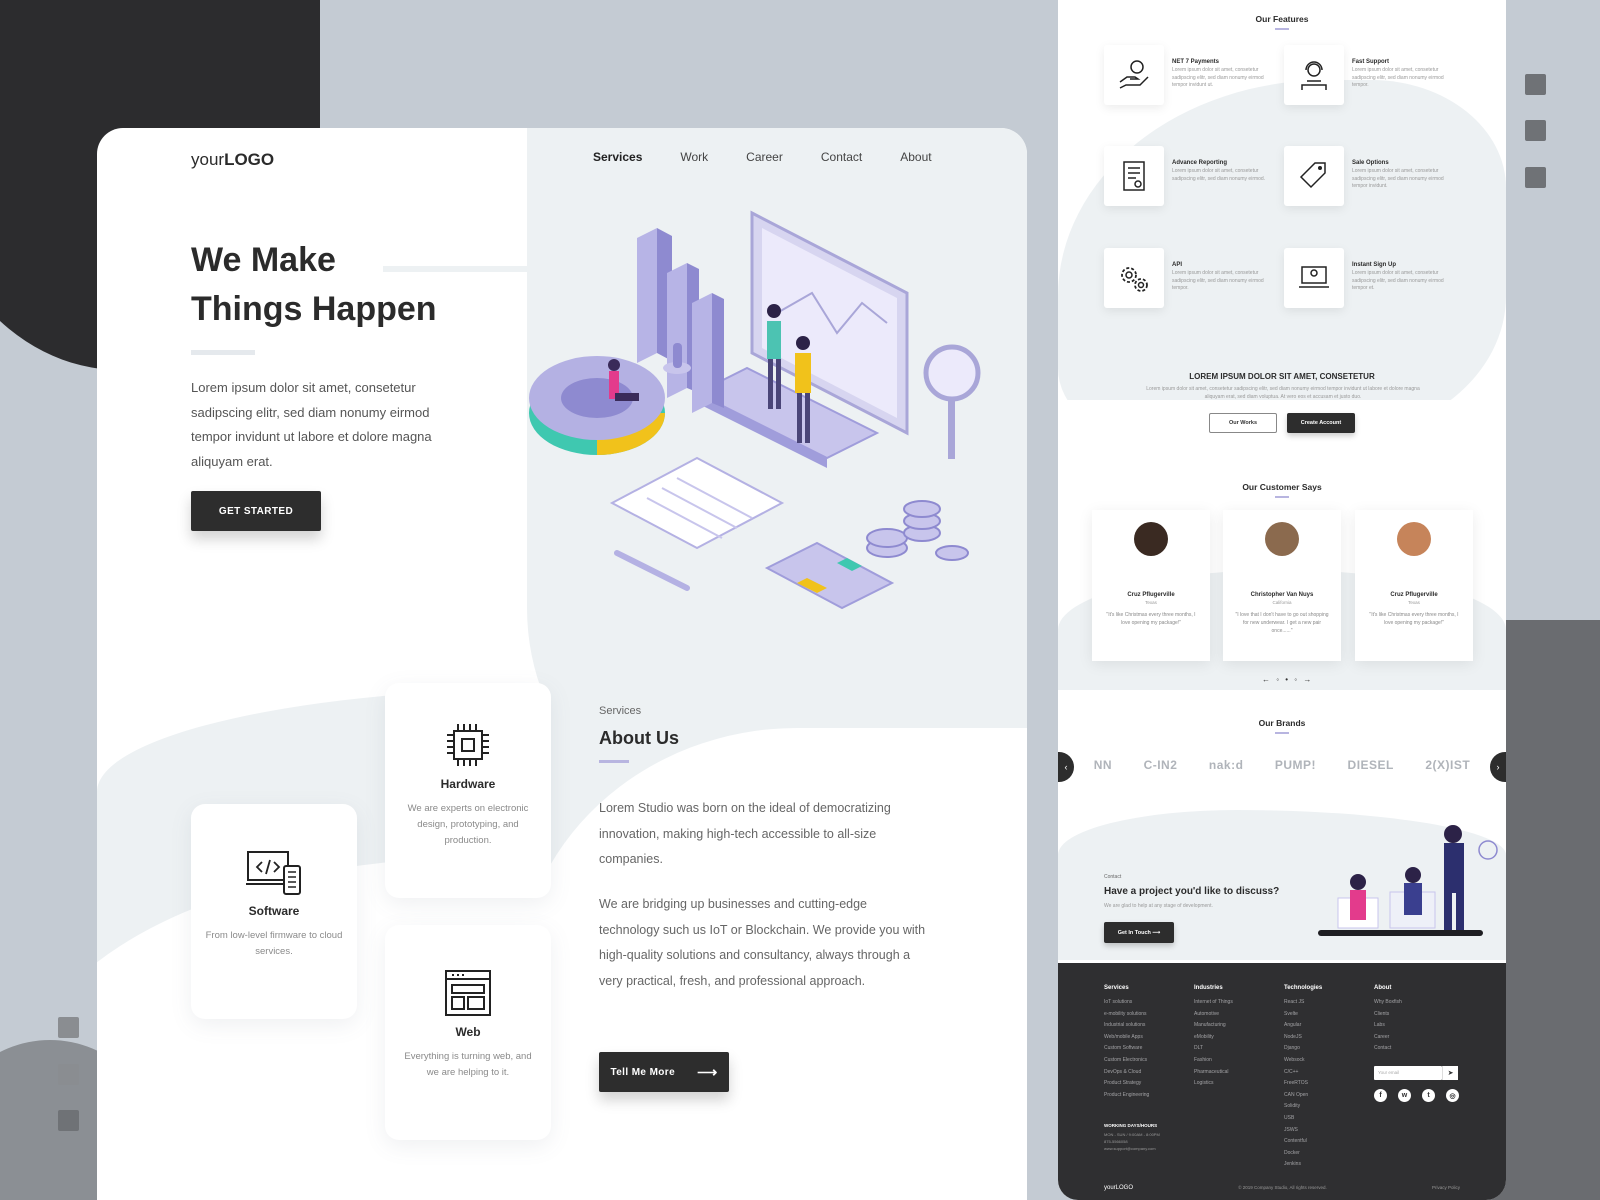 The image size is (1600, 1200). I want to click on footer-link: Product Engineering, so click(1126, 1096).